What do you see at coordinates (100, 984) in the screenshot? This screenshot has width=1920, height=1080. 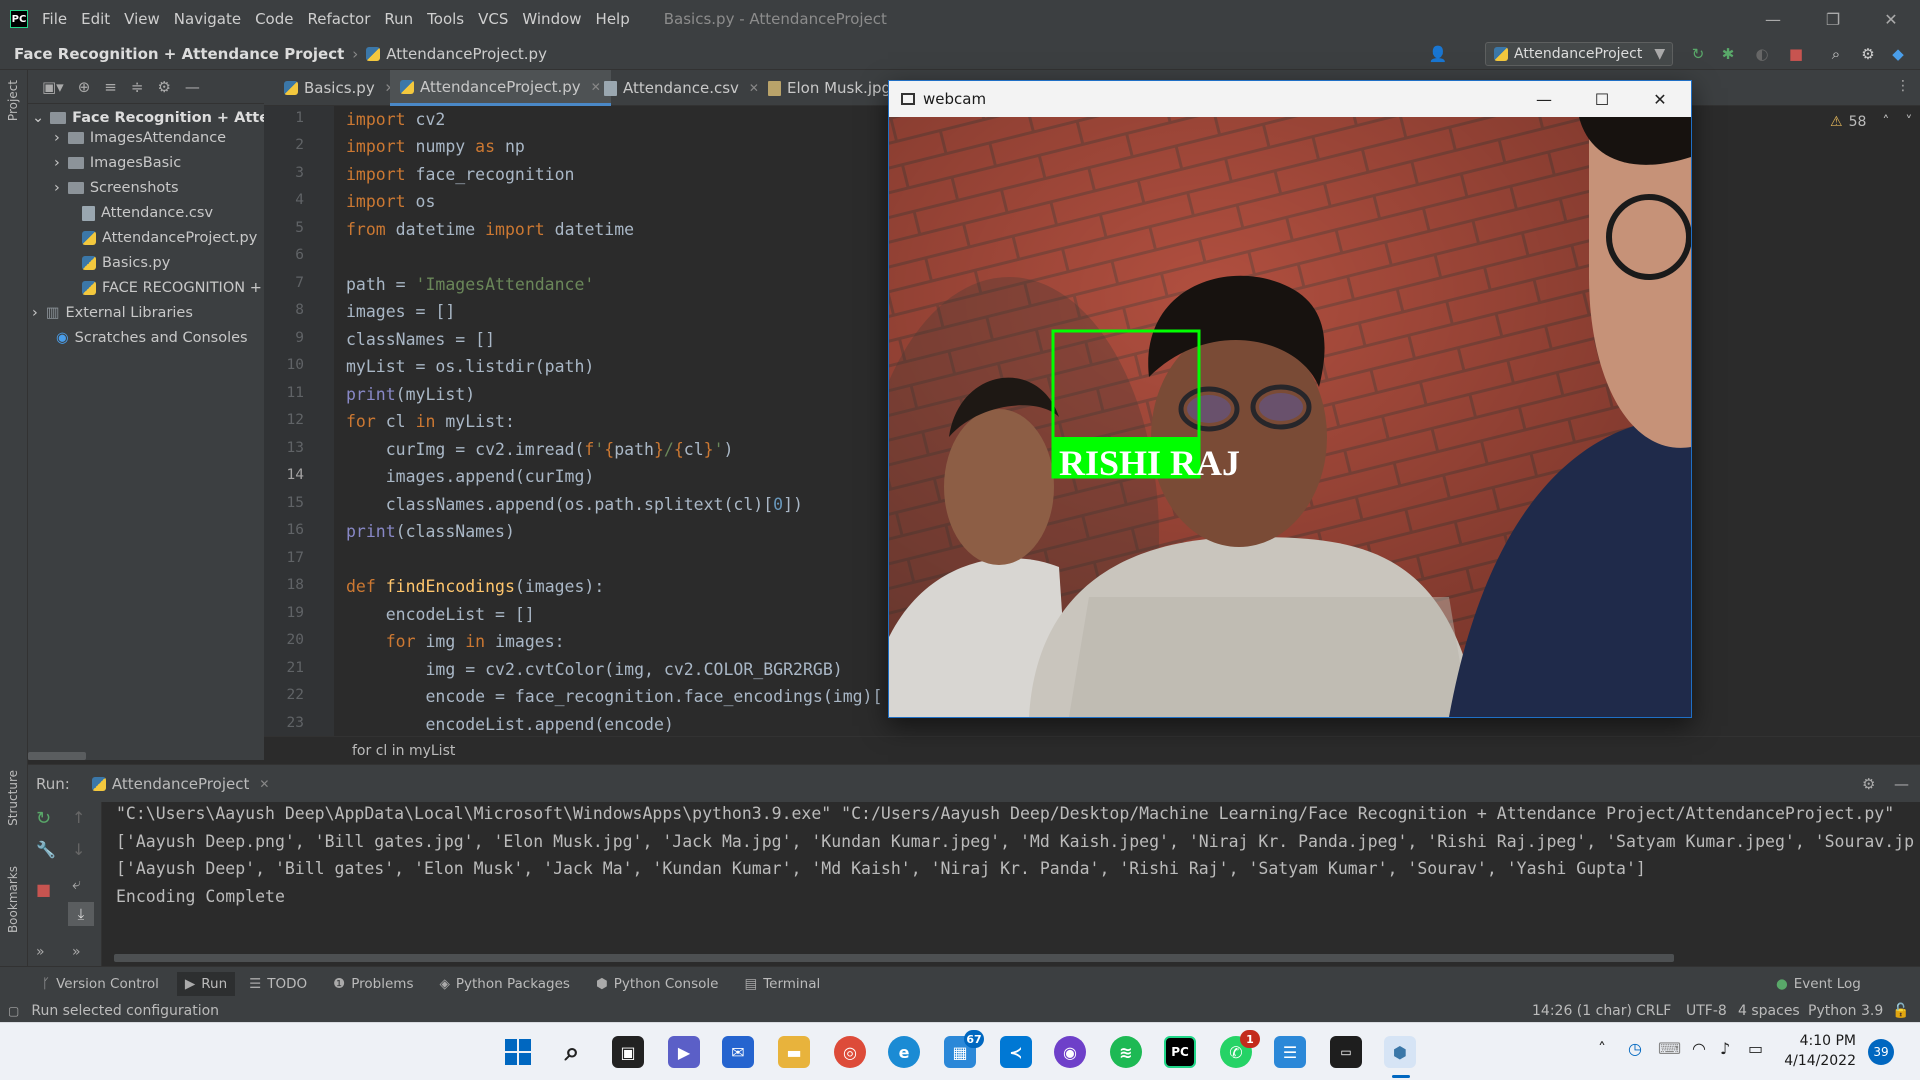 I see `tool-version-control: ᚴ Version Control` at bounding box center [100, 984].